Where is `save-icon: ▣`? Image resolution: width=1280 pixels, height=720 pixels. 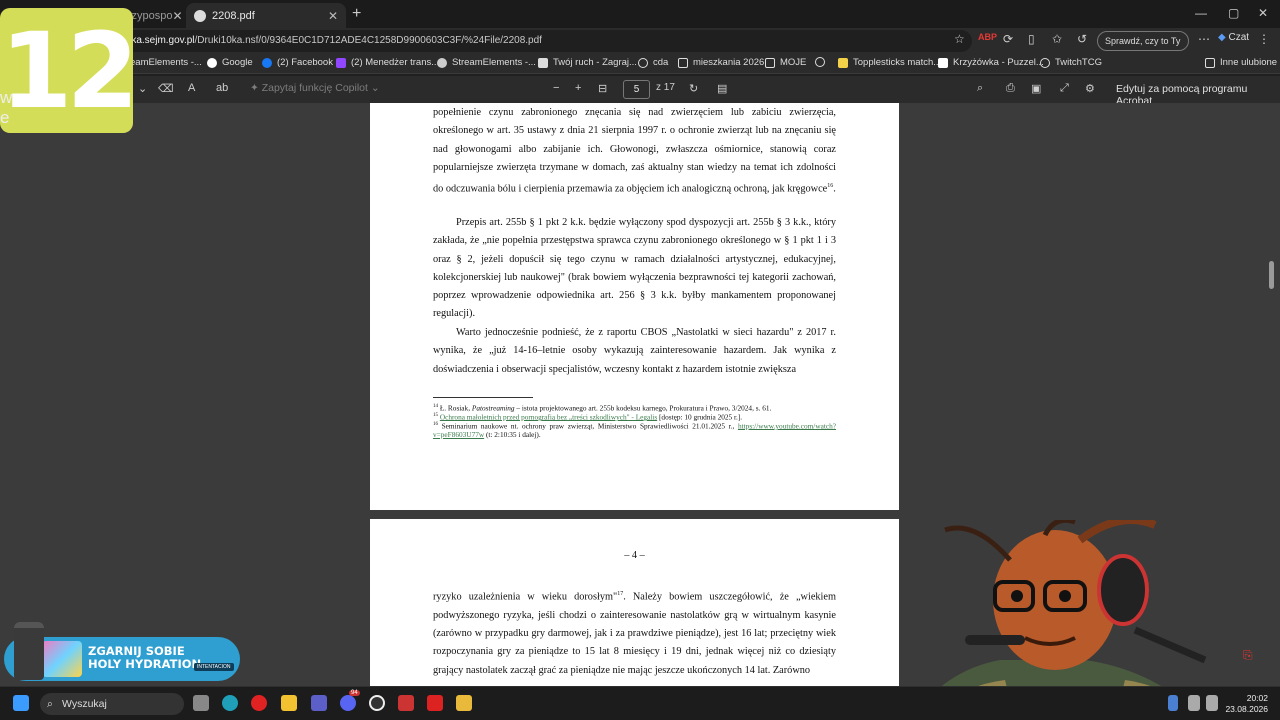
save-icon: ▣ is located at coordinates (1036, 88).